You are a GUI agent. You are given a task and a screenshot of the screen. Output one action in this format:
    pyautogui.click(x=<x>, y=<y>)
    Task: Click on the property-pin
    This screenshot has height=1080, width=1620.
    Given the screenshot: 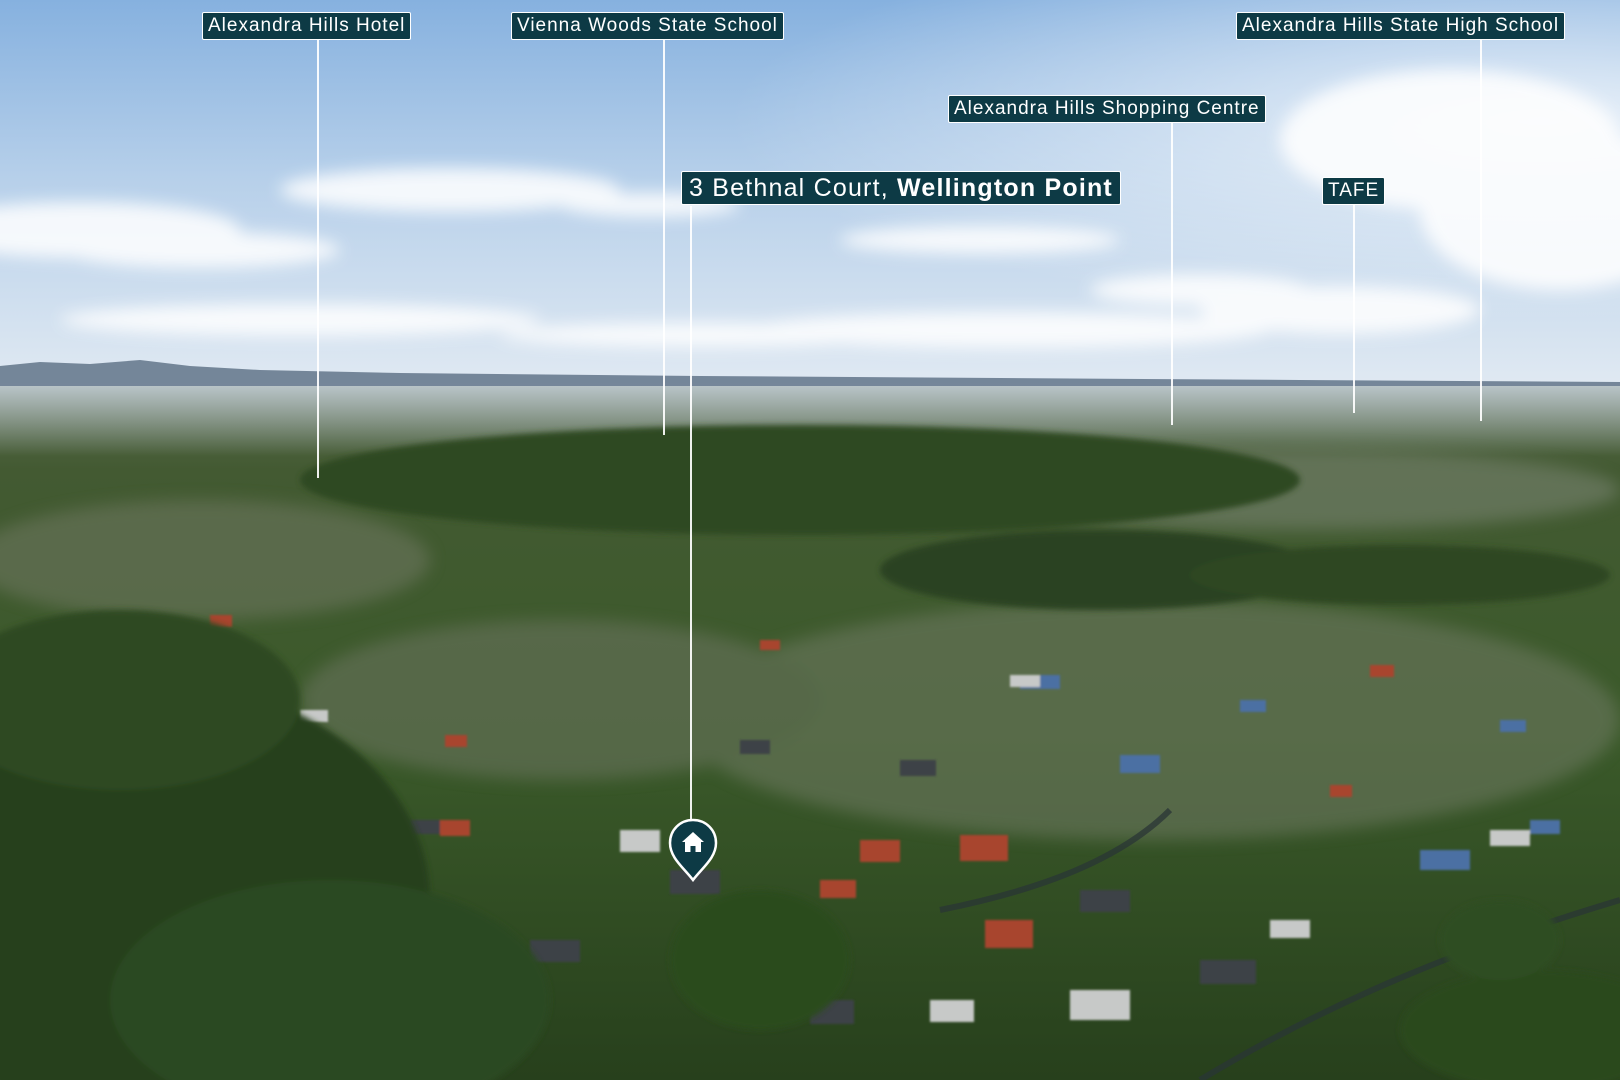 What is the action you would take?
    pyautogui.click(x=693, y=850)
    